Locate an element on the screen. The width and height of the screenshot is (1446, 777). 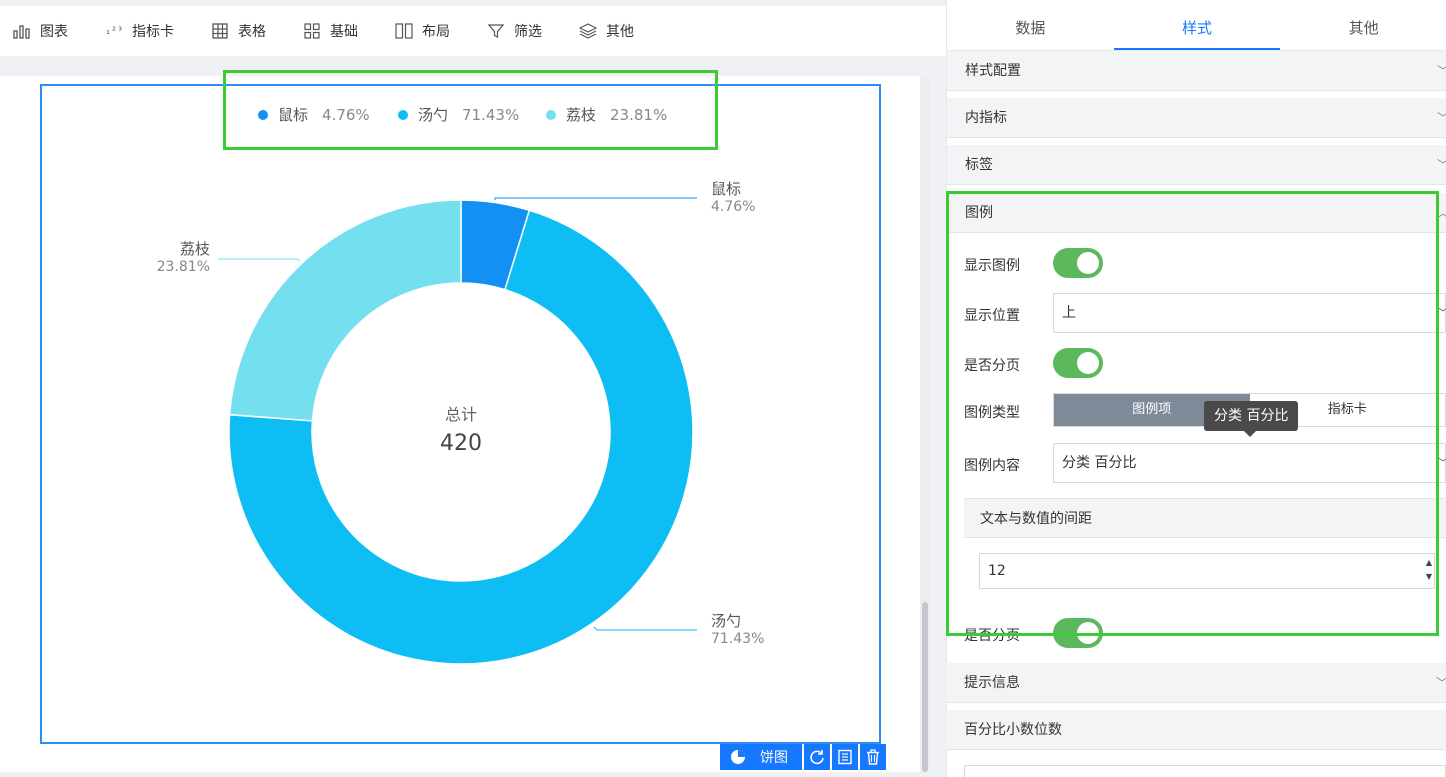
toolbar-kpi: ₁²³ 指标卡 is located at coordinates (139, 31).